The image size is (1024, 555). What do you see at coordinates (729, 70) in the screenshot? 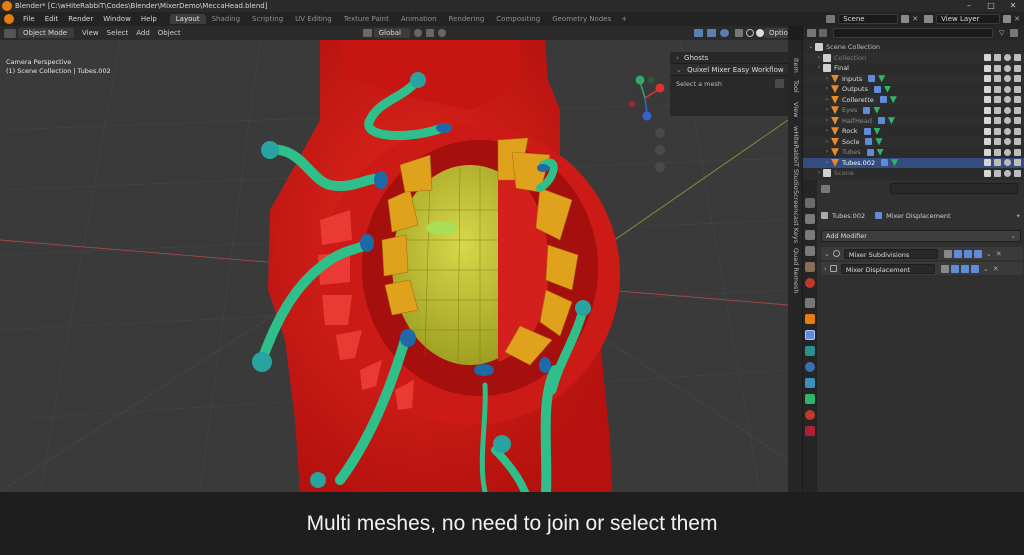
I see `quixel-panel-header: ⌄ Quixel Mixer Easy Workflow` at bounding box center [729, 70].